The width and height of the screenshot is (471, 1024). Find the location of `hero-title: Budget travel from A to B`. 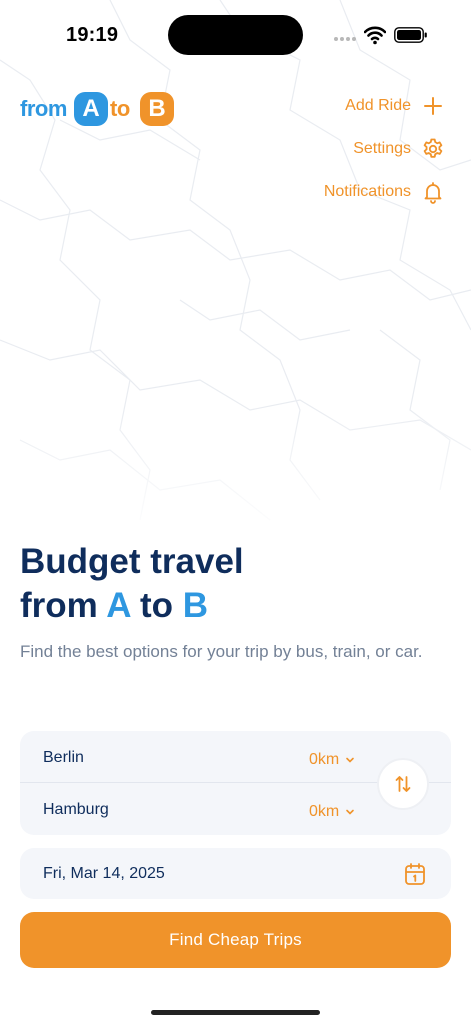

hero-title: Budget travel from A to B is located at coordinates (132, 584).